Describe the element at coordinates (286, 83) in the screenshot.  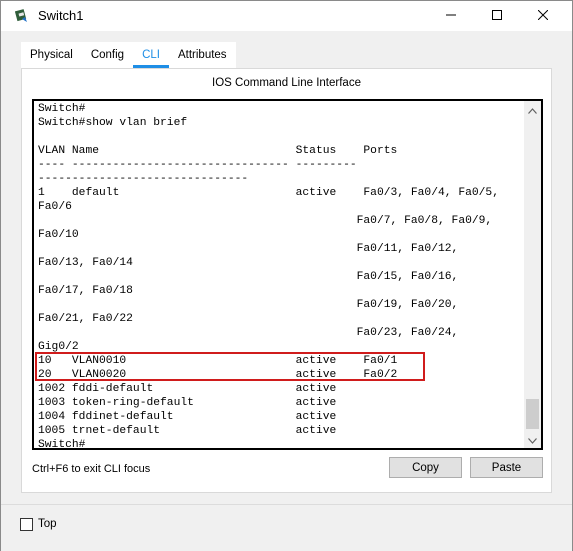
I see `panel-heading: IOS Command Line Interface` at that location.